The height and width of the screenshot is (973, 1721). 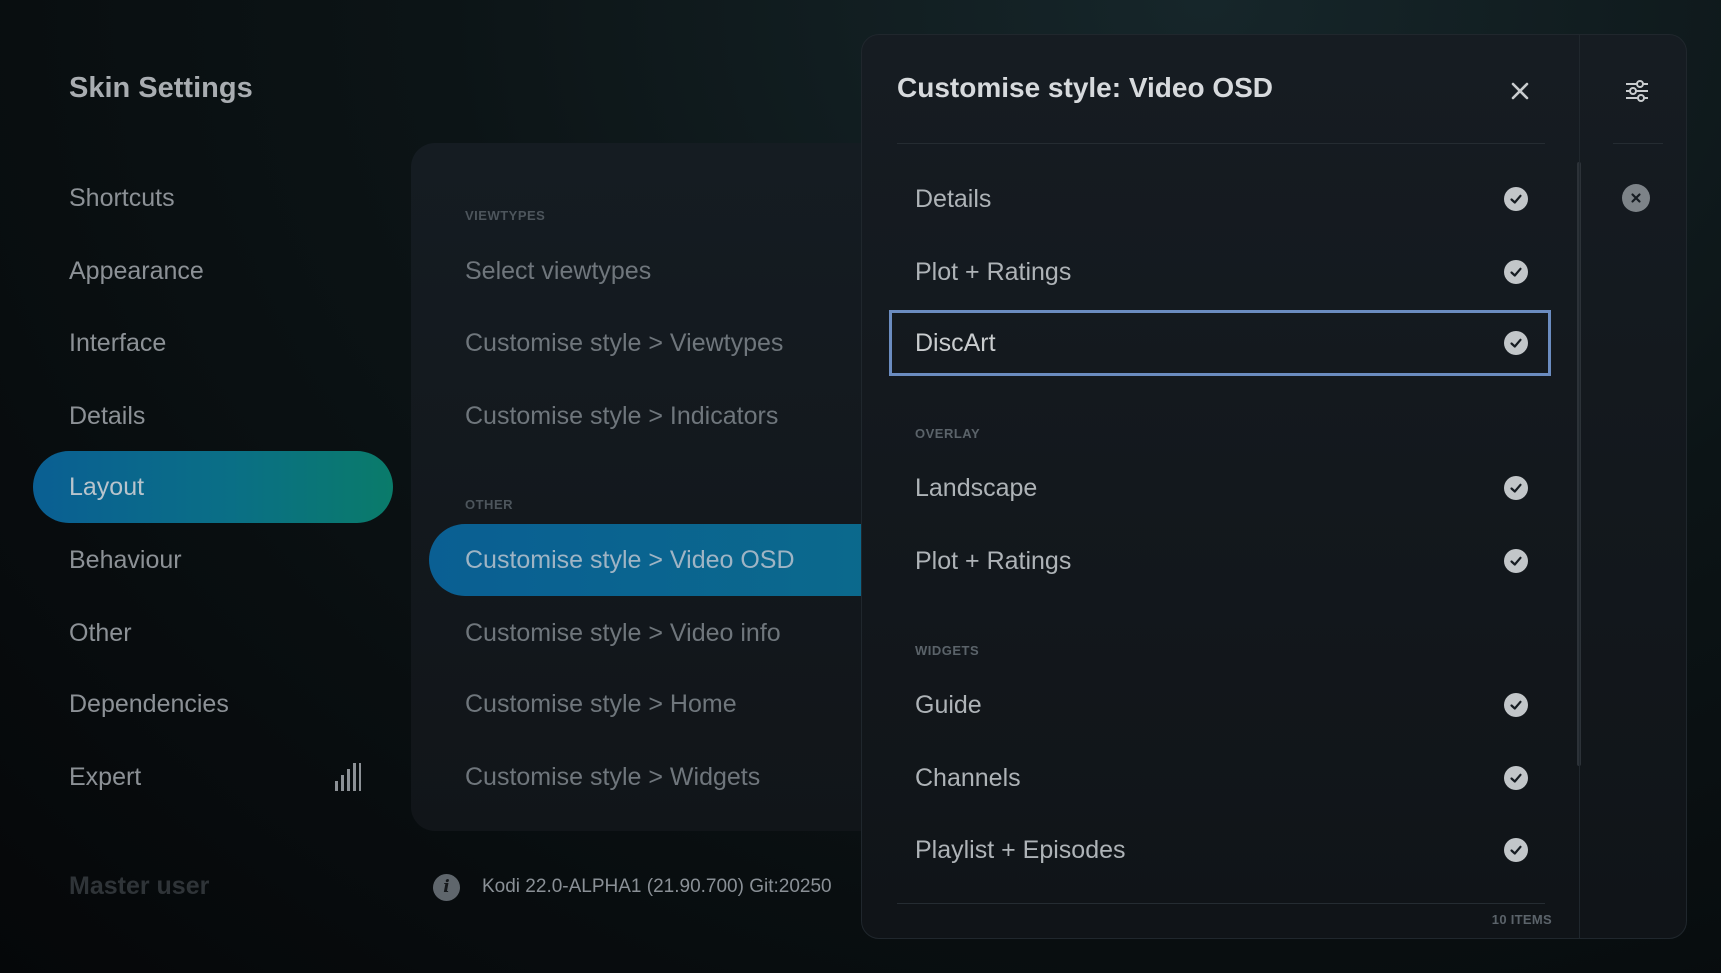 I want to click on side-divider, so click(x=1638, y=143).